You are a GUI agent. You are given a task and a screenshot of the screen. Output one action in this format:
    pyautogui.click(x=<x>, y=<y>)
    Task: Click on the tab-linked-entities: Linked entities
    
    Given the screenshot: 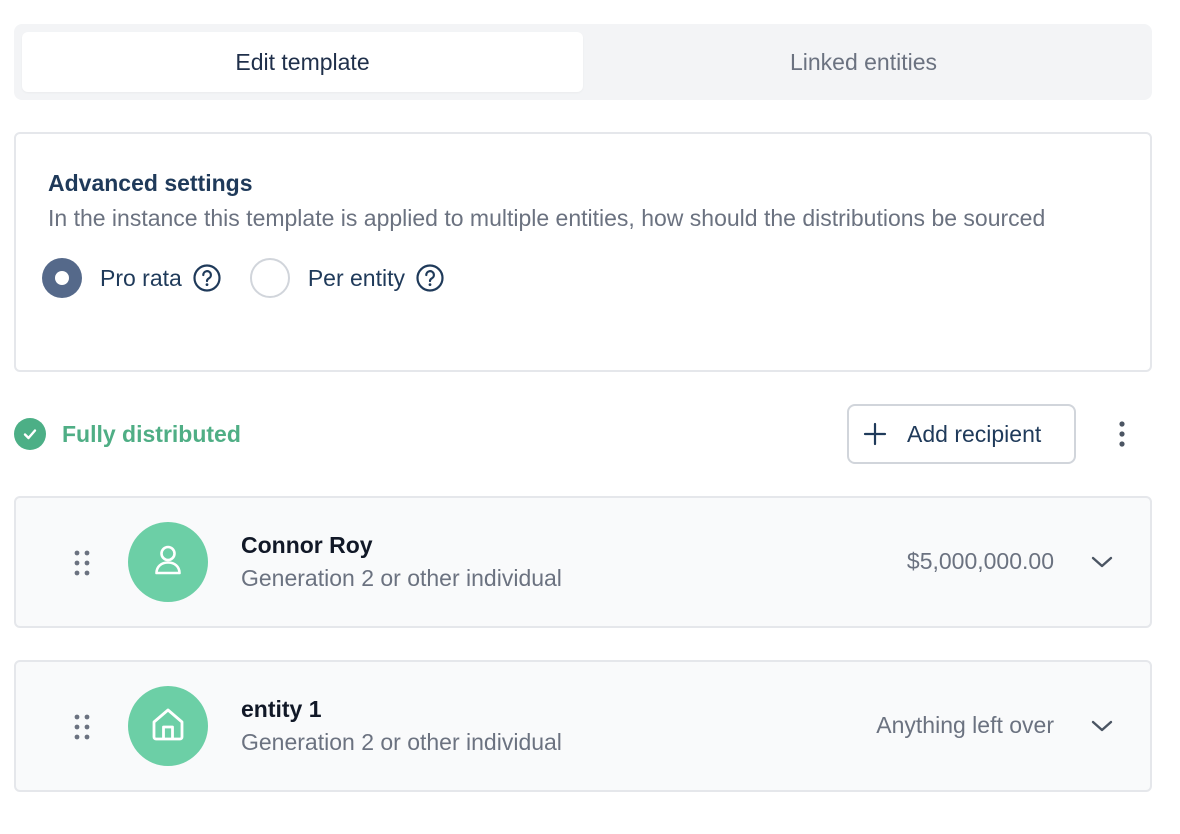 What is the action you would take?
    pyautogui.click(x=863, y=62)
    